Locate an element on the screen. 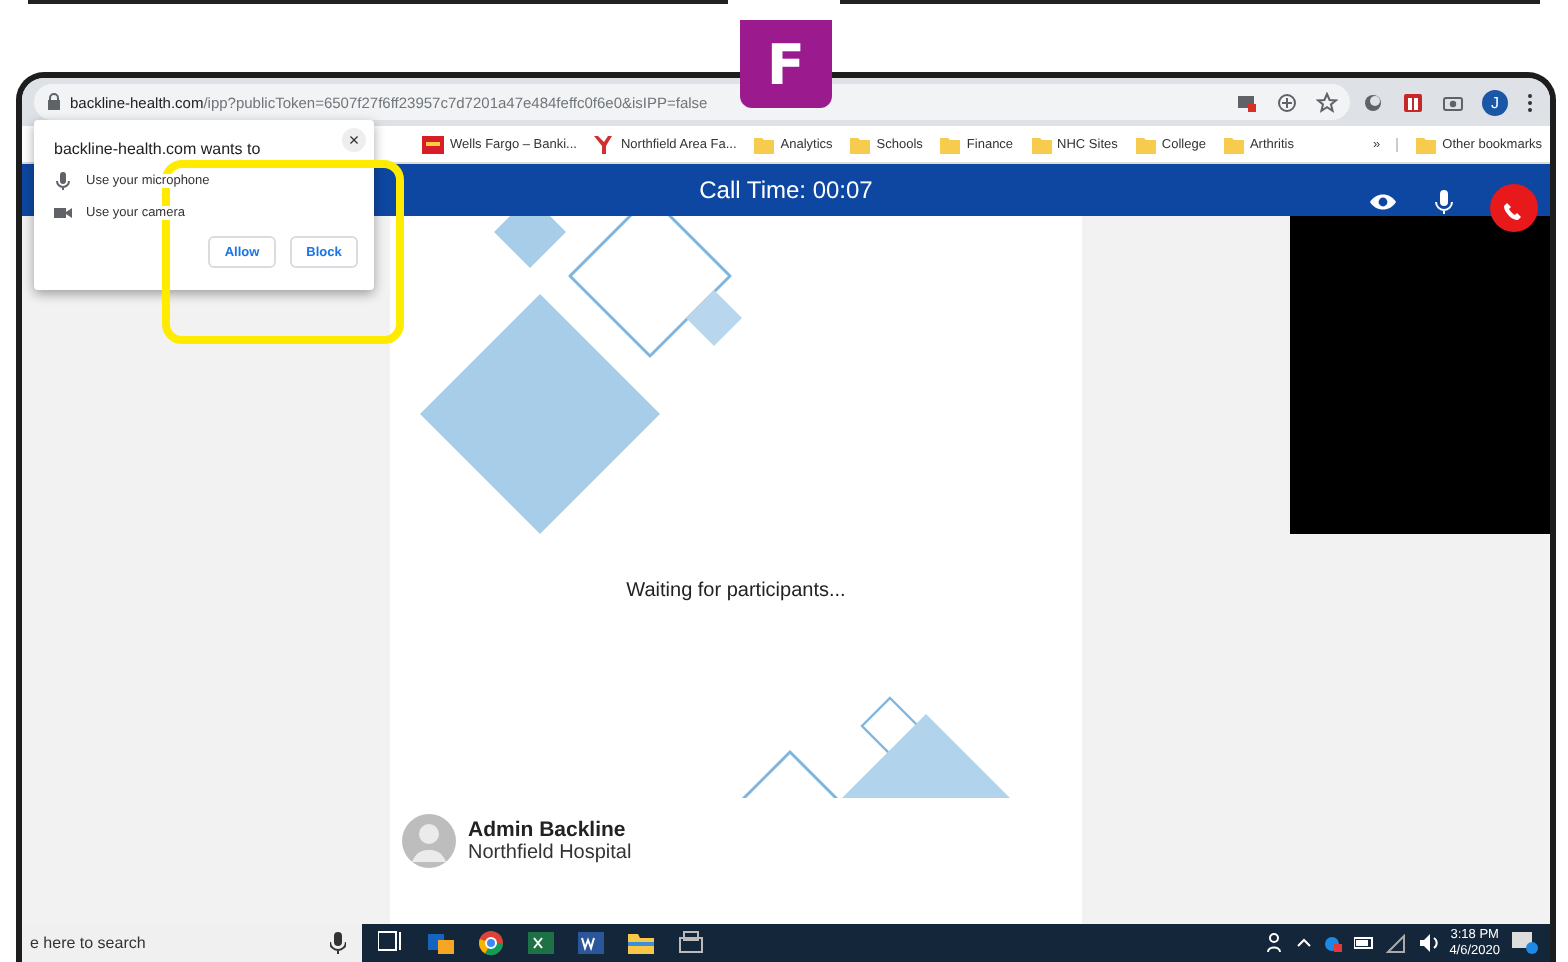  step-badge: F is located at coordinates (786, 64).